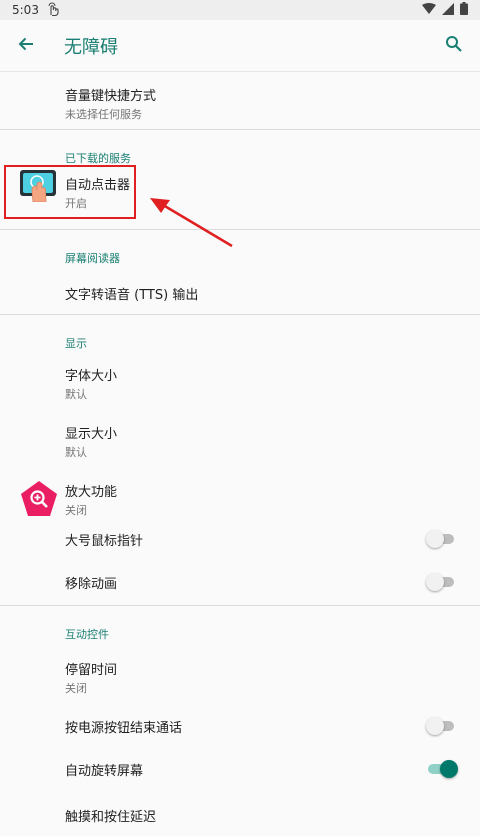 This screenshot has height=836, width=480. What do you see at coordinates (429, 10) in the screenshot?
I see `wifi-icon` at bounding box center [429, 10].